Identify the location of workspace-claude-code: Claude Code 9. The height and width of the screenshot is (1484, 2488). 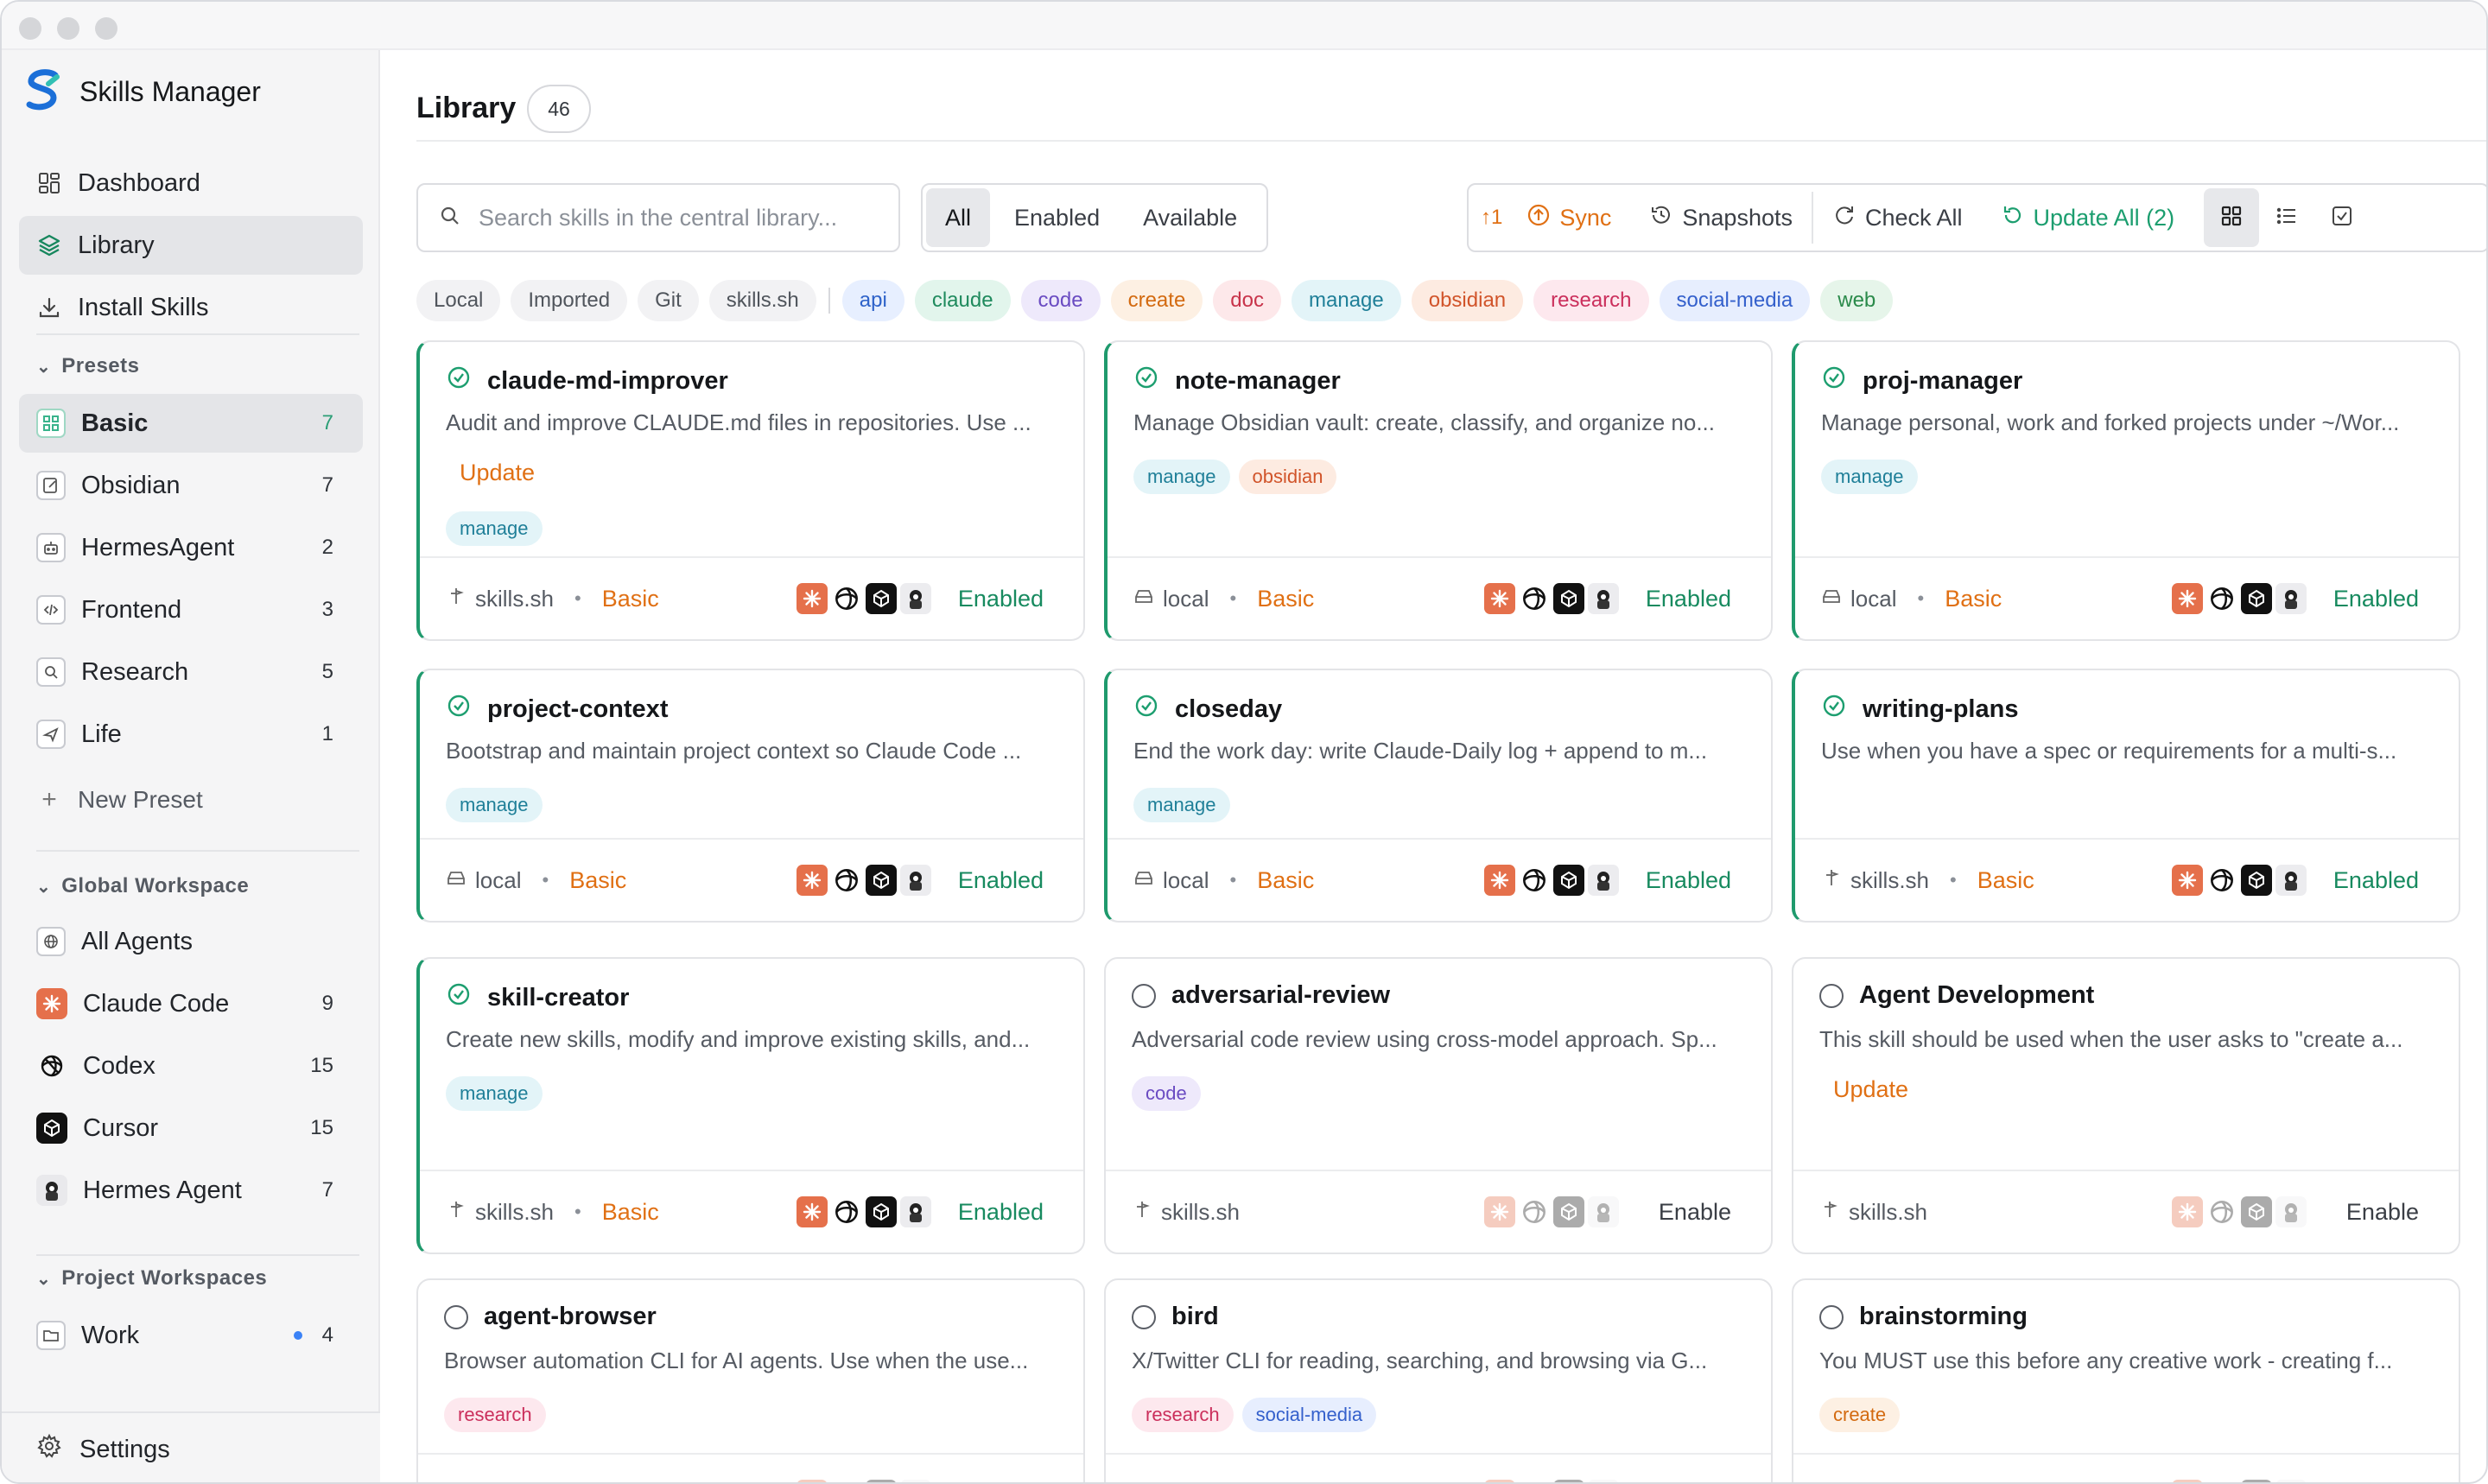
(191, 1003).